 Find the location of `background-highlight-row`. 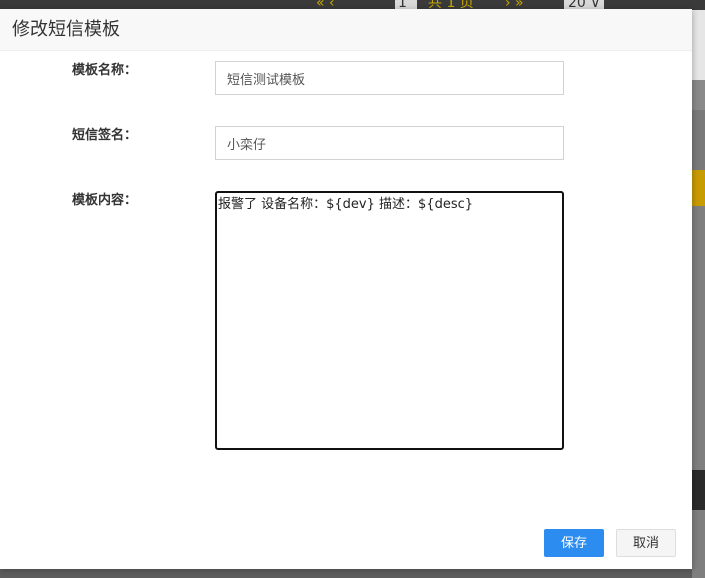

background-highlight-row is located at coordinates (698, 188).